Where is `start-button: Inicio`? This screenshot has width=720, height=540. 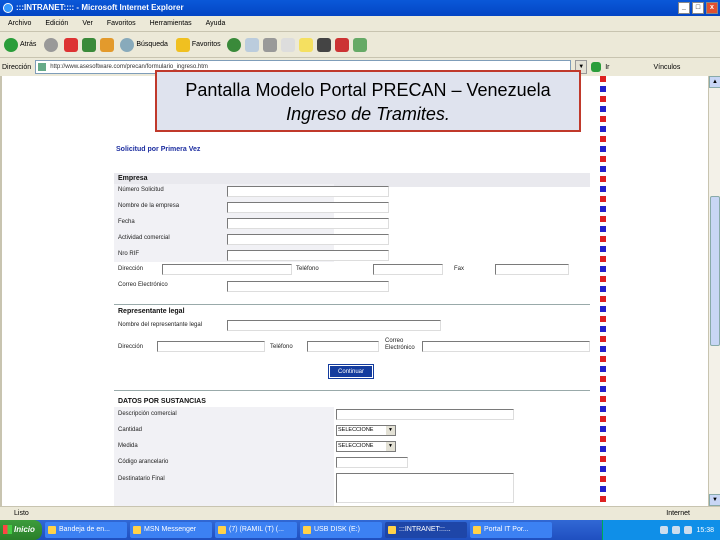 start-button: Inicio is located at coordinates (21, 530).